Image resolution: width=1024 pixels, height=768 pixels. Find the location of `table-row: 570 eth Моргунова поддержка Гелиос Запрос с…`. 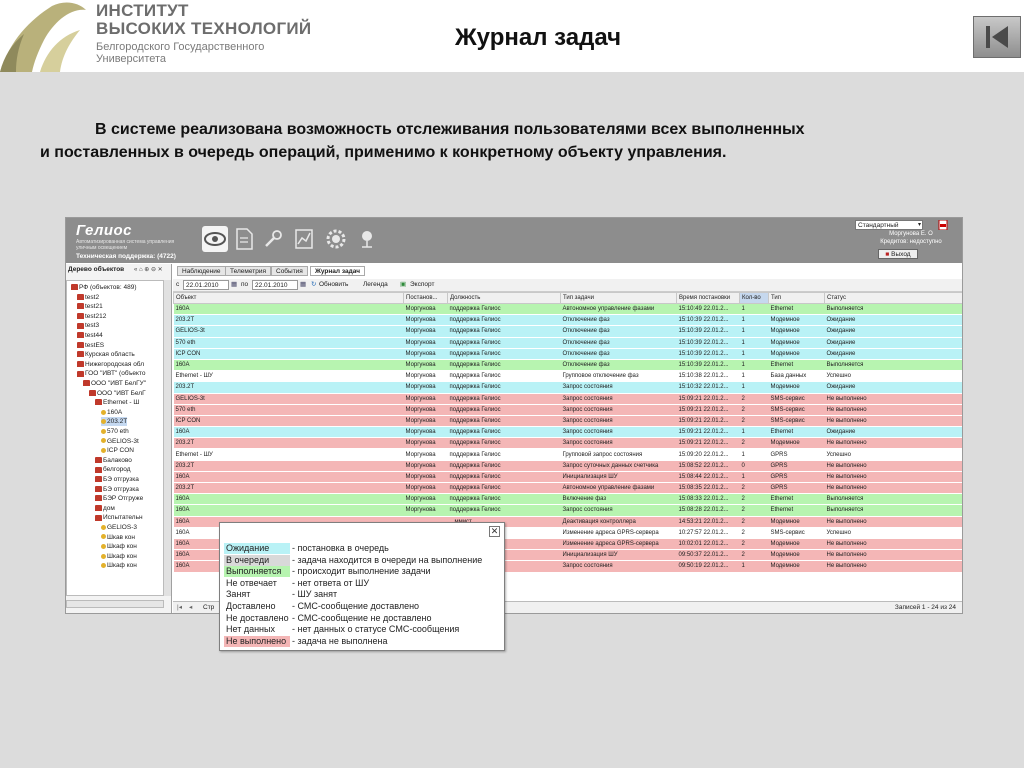

table-row: 570 eth Моргунова поддержка Гелиос Запрос с… is located at coordinates (567, 410).